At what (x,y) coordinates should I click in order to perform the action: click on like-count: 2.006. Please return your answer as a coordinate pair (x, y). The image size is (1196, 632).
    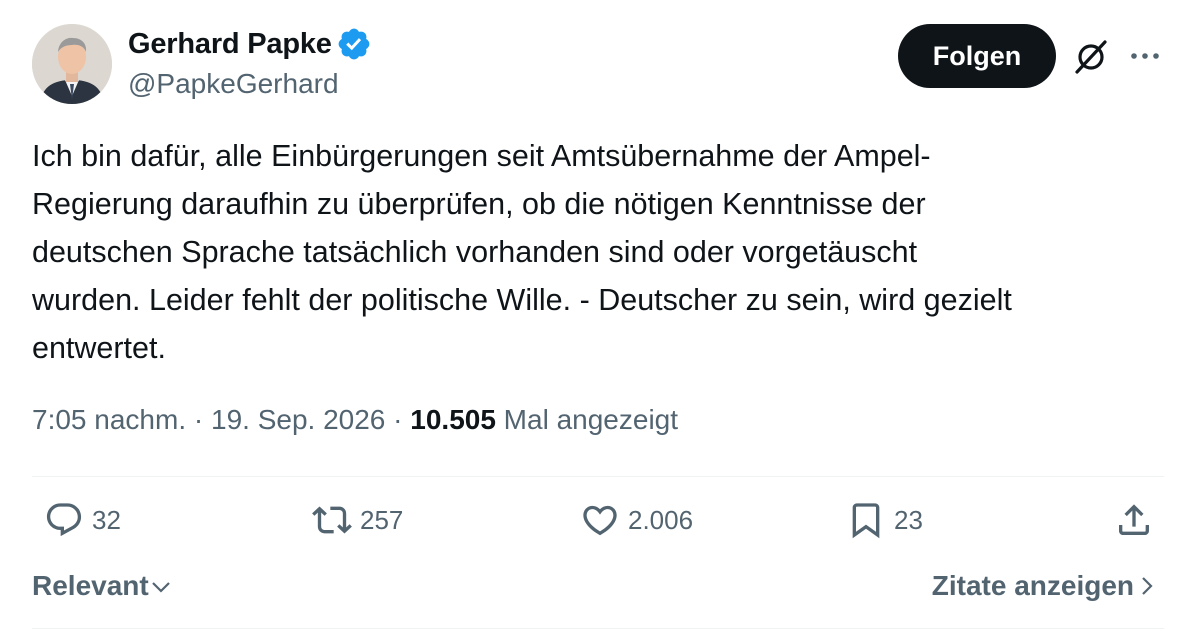
    Looking at the image, I should click on (661, 519).